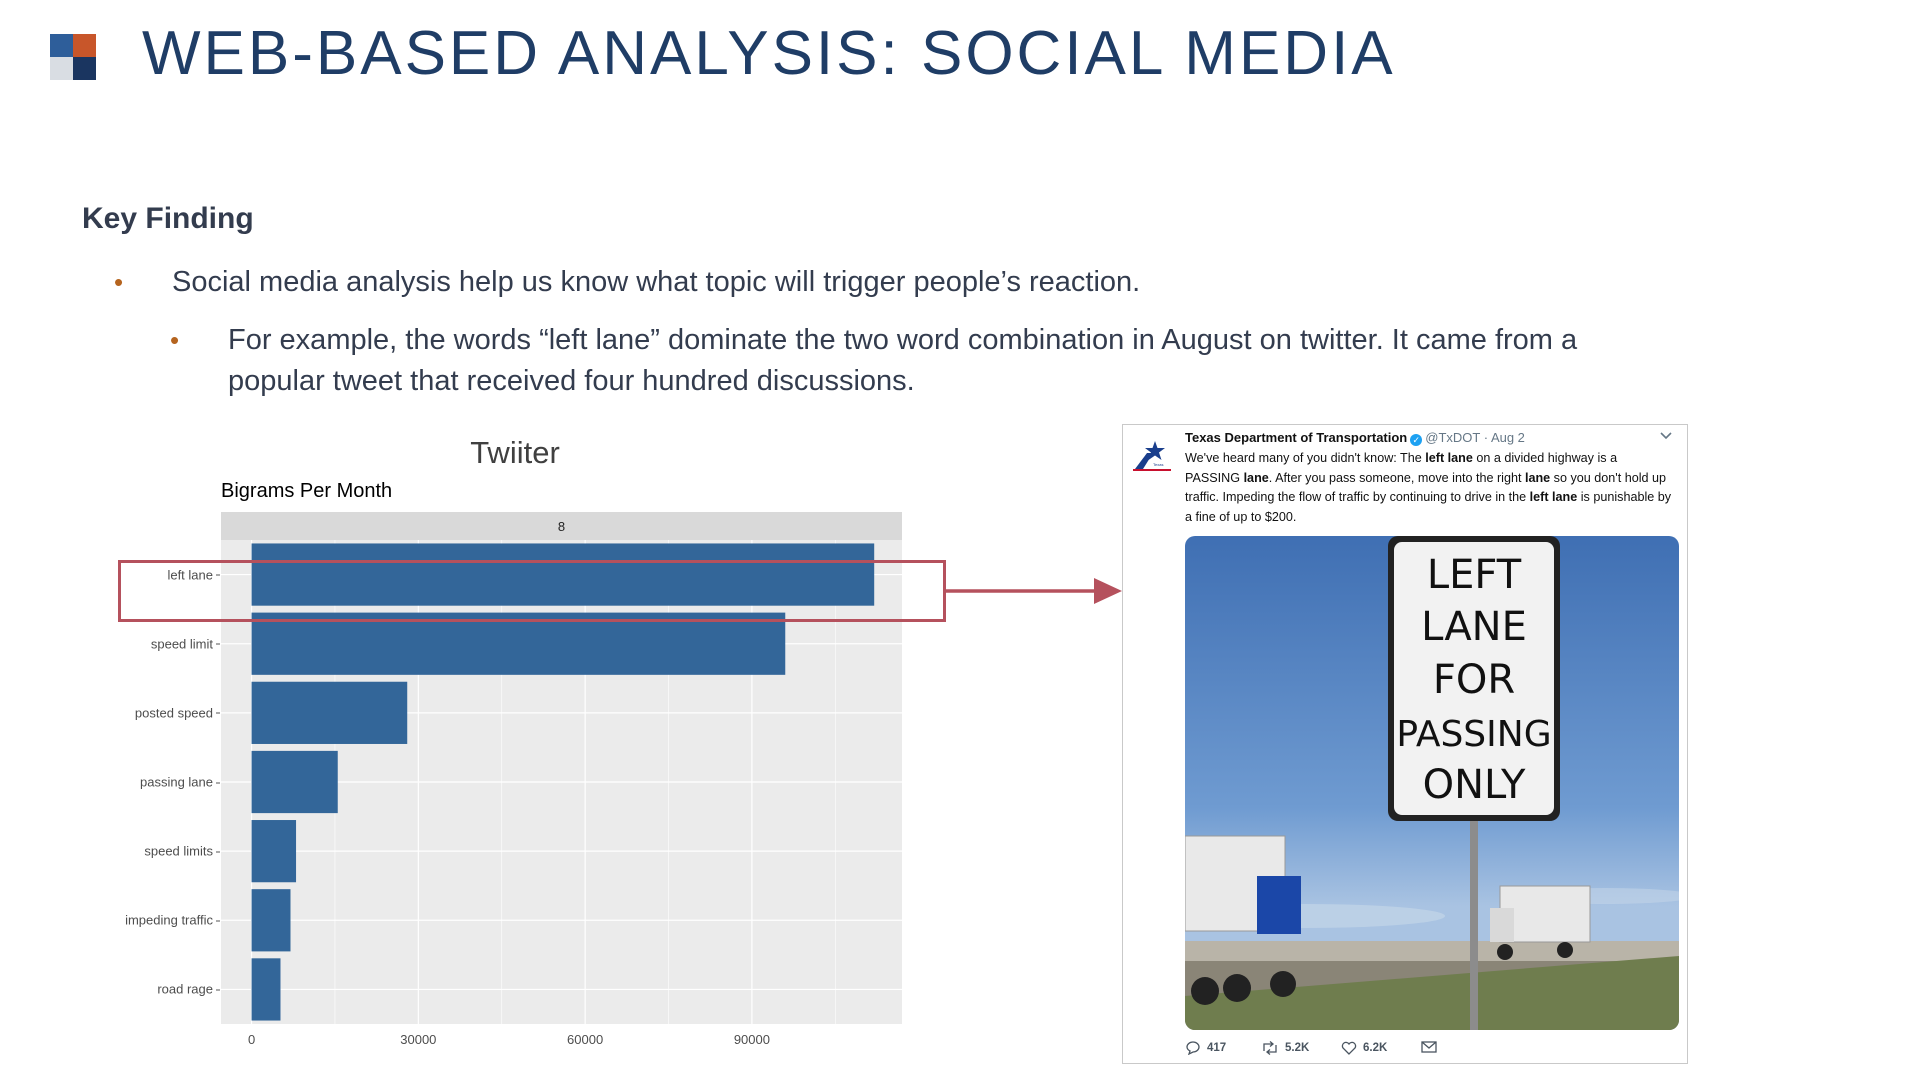 The width and height of the screenshot is (1920, 1080). What do you see at coordinates (188, 989) in the screenshot?
I see `y-tick-label: road rage` at bounding box center [188, 989].